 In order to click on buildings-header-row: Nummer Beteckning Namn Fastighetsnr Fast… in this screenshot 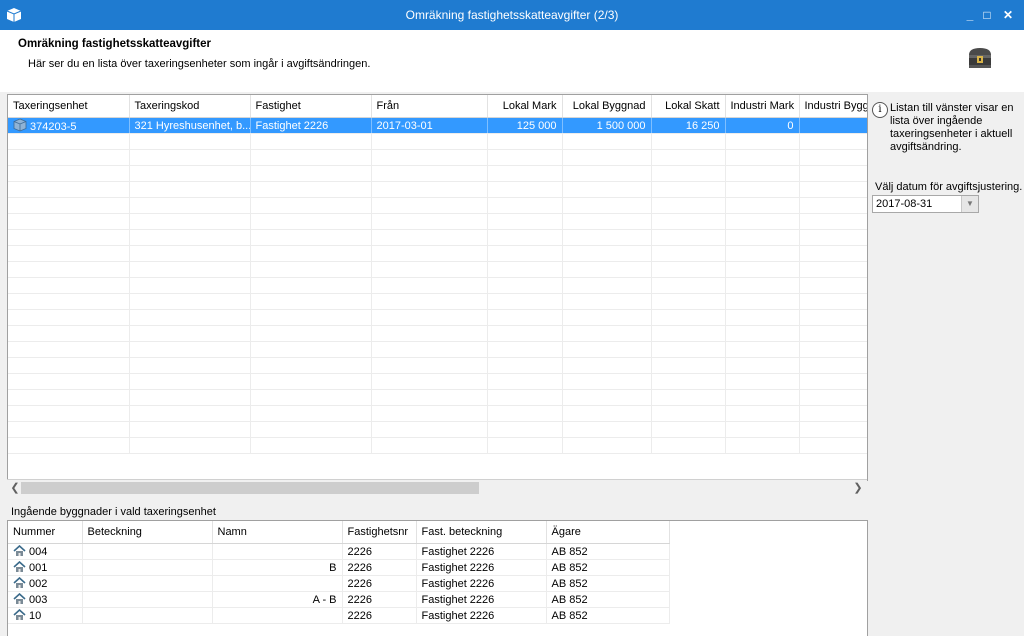, I will do `click(339, 532)`.